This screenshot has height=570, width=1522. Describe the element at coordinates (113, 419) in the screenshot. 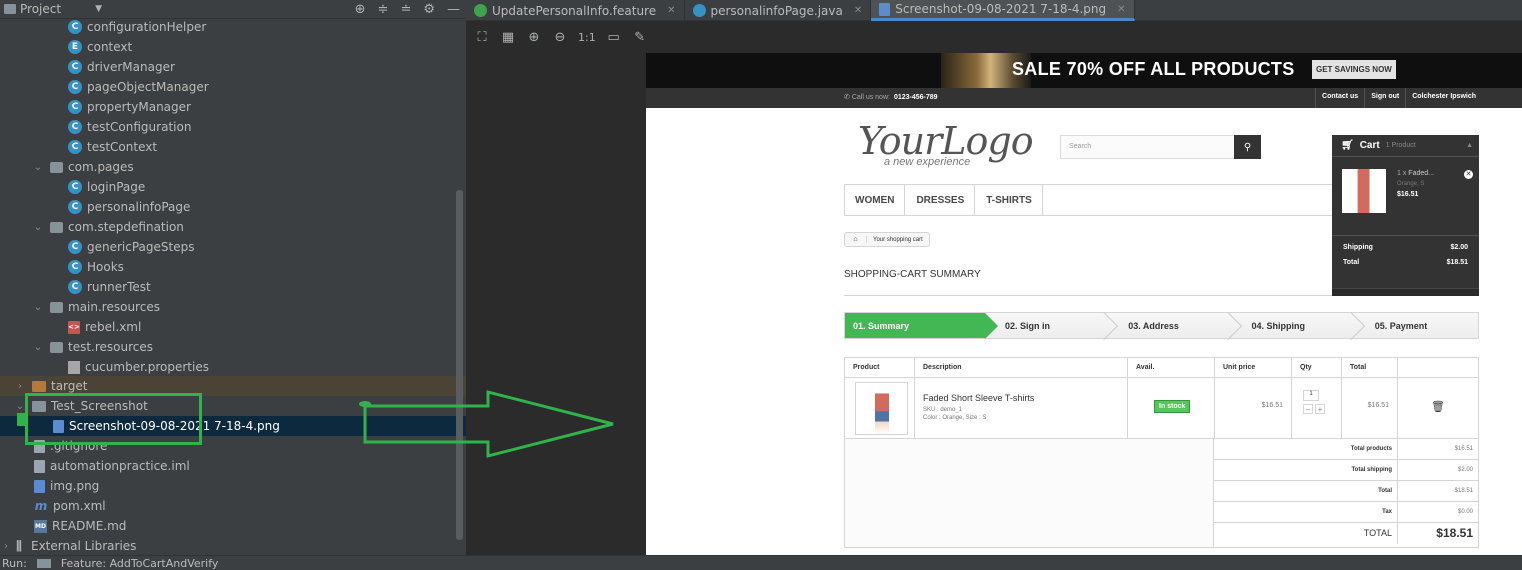

I see `highlight-box` at that location.